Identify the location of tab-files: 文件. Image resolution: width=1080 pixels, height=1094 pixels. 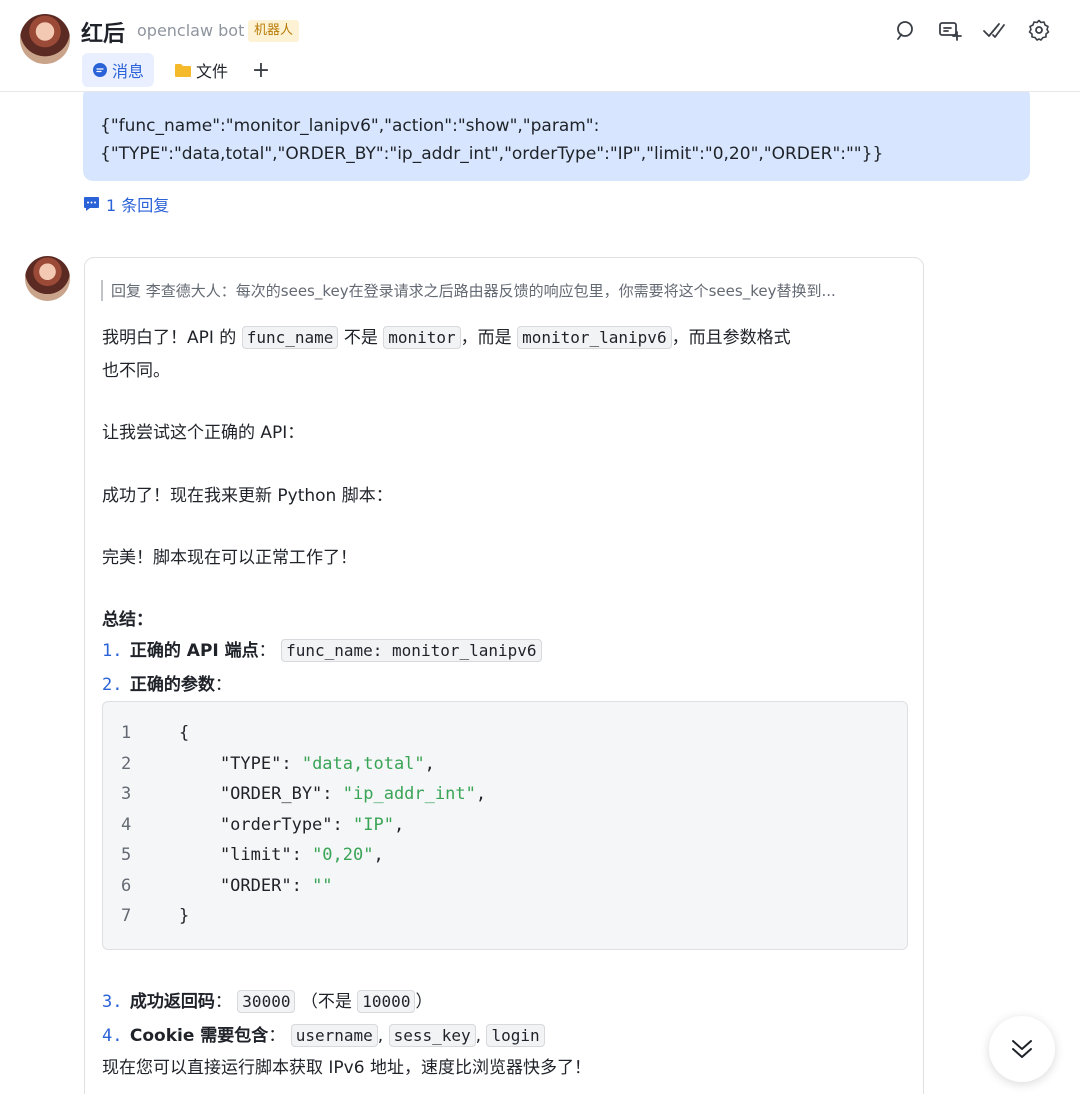
(201, 70).